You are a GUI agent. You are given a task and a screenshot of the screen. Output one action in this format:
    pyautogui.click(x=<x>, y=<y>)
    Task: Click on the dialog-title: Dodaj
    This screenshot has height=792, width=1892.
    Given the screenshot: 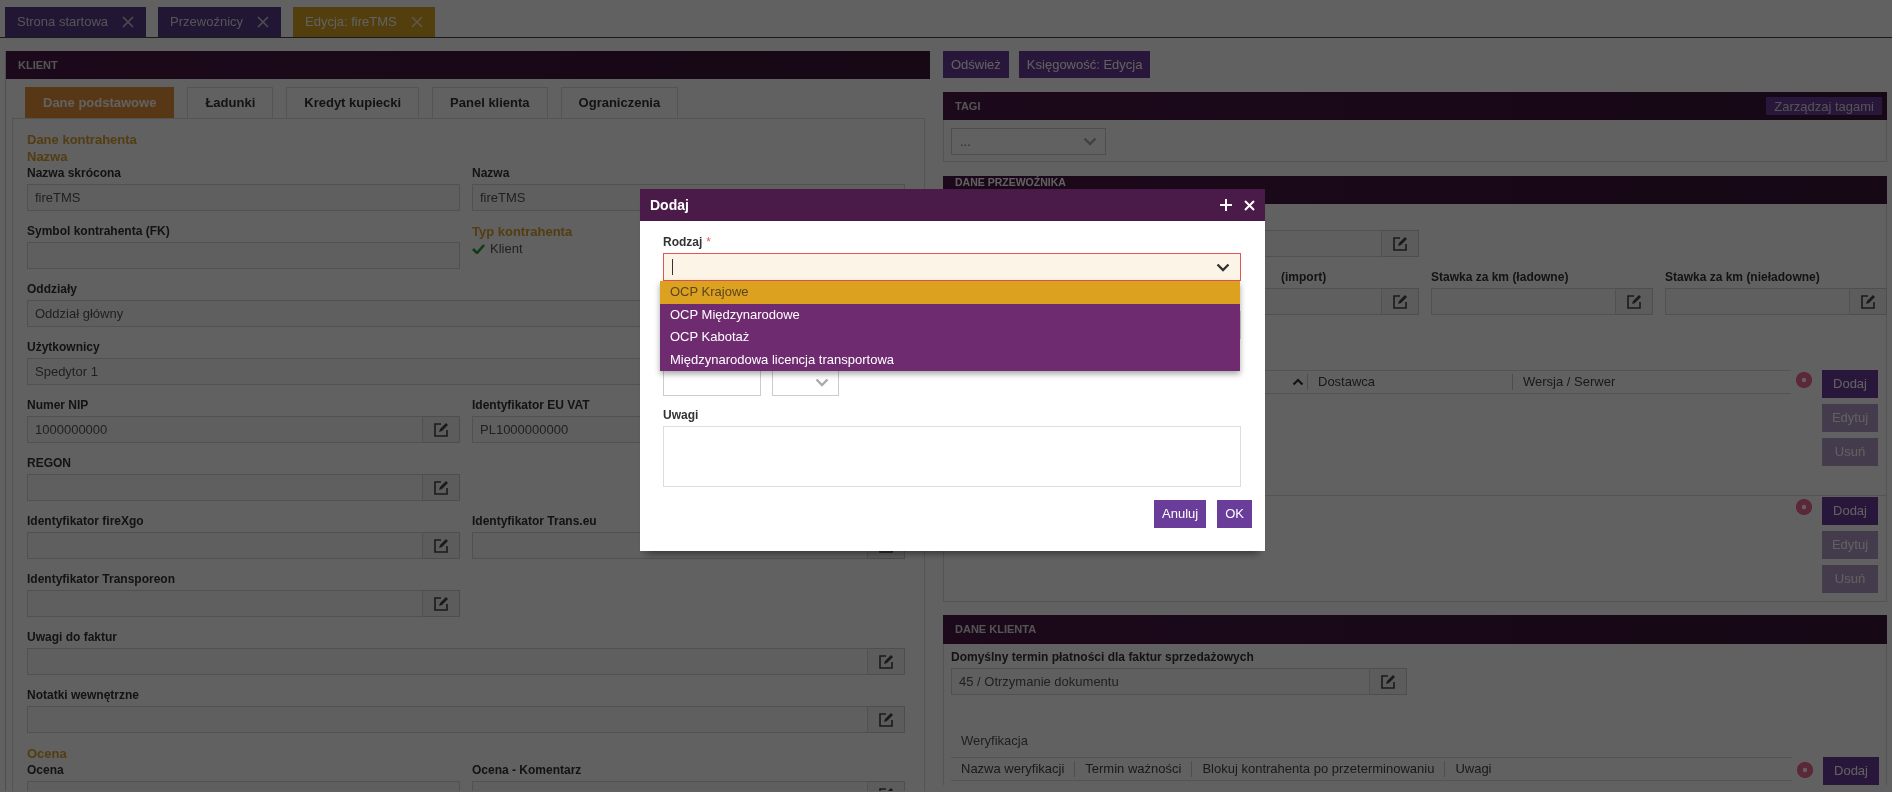 What is the action you would take?
    pyautogui.click(x=670, y=205)
    